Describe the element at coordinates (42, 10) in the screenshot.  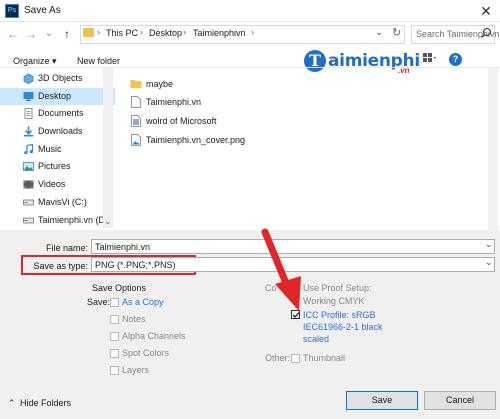
I see `window-title: Save As` at that location.